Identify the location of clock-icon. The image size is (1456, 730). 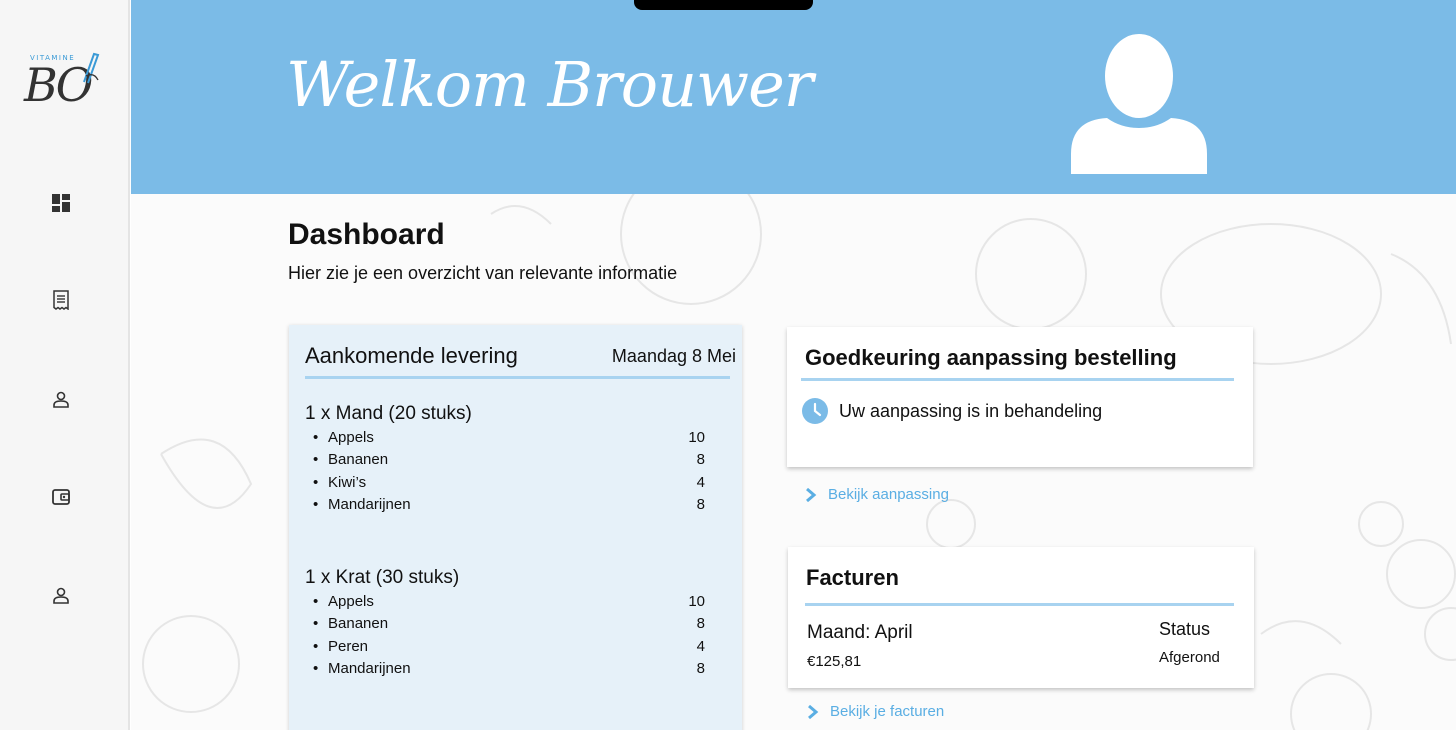
(815, 411).